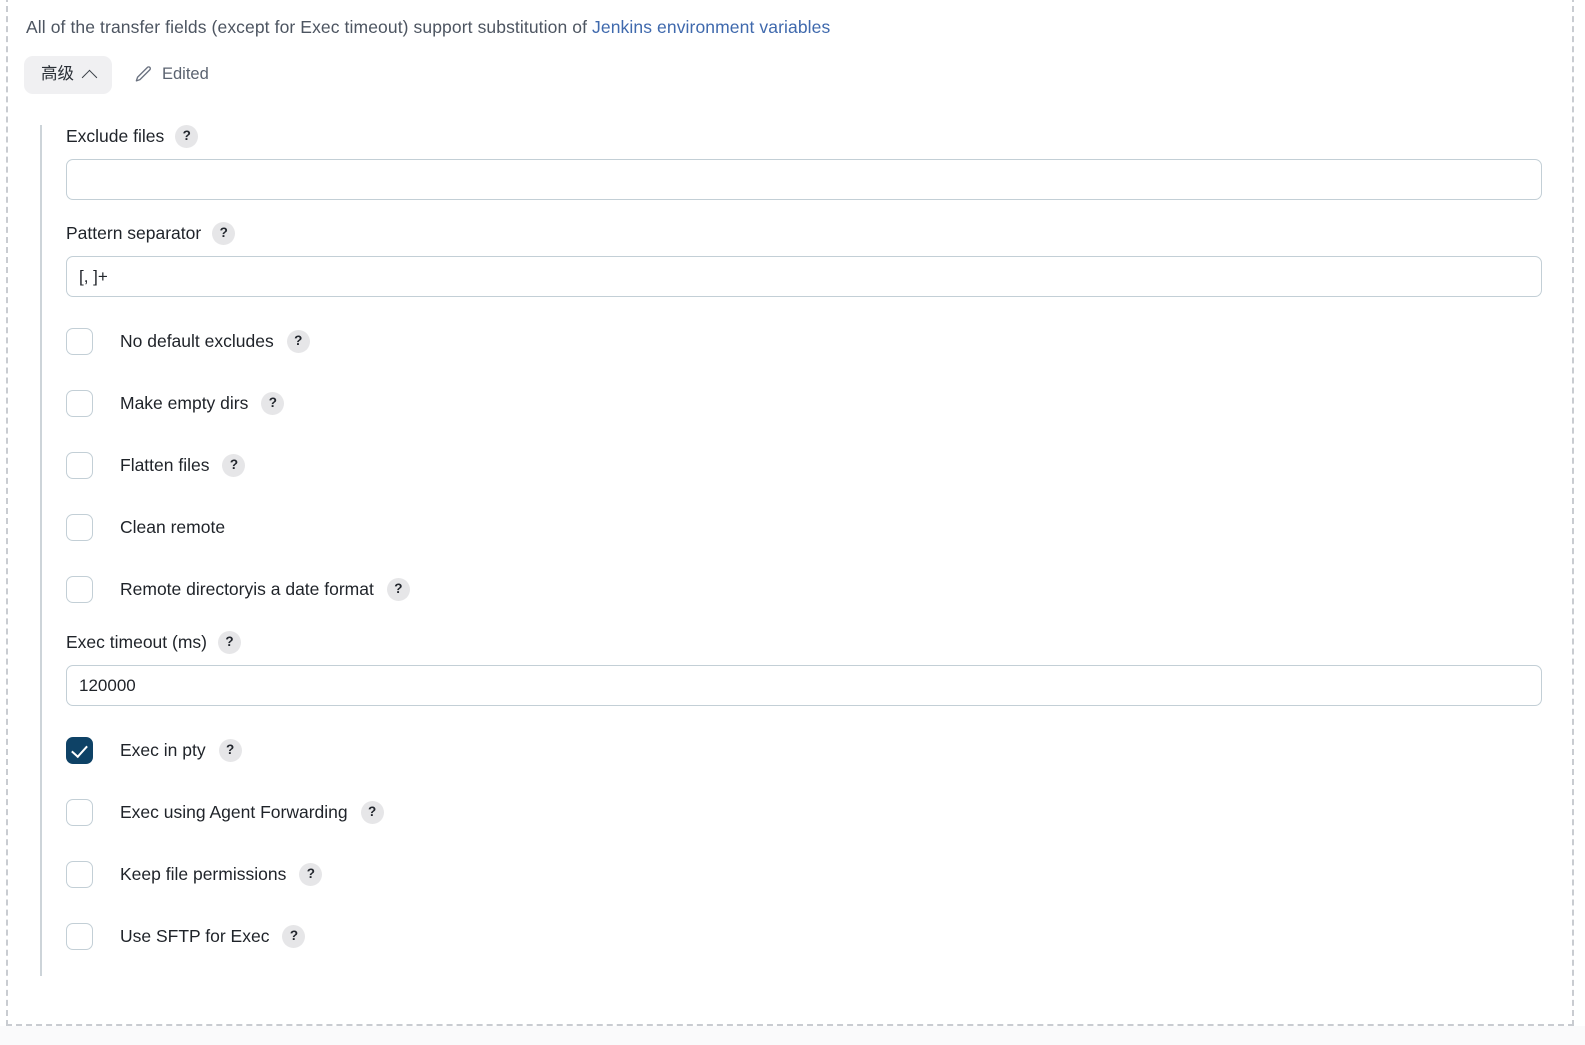  I want to click on flatten-files-checkbox, so click(79, 465).